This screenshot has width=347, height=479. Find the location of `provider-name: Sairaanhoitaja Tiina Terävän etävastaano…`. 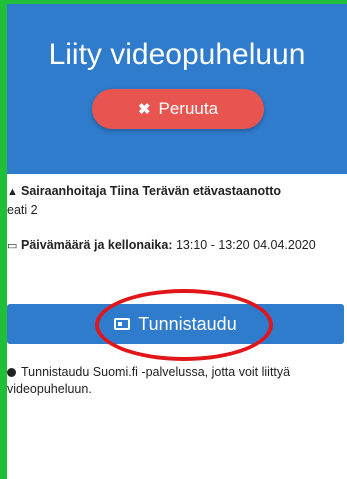

provider-name: Sairaanhoitaja Tiina Terävän etävastaano… is located at coordinates (151, 191).